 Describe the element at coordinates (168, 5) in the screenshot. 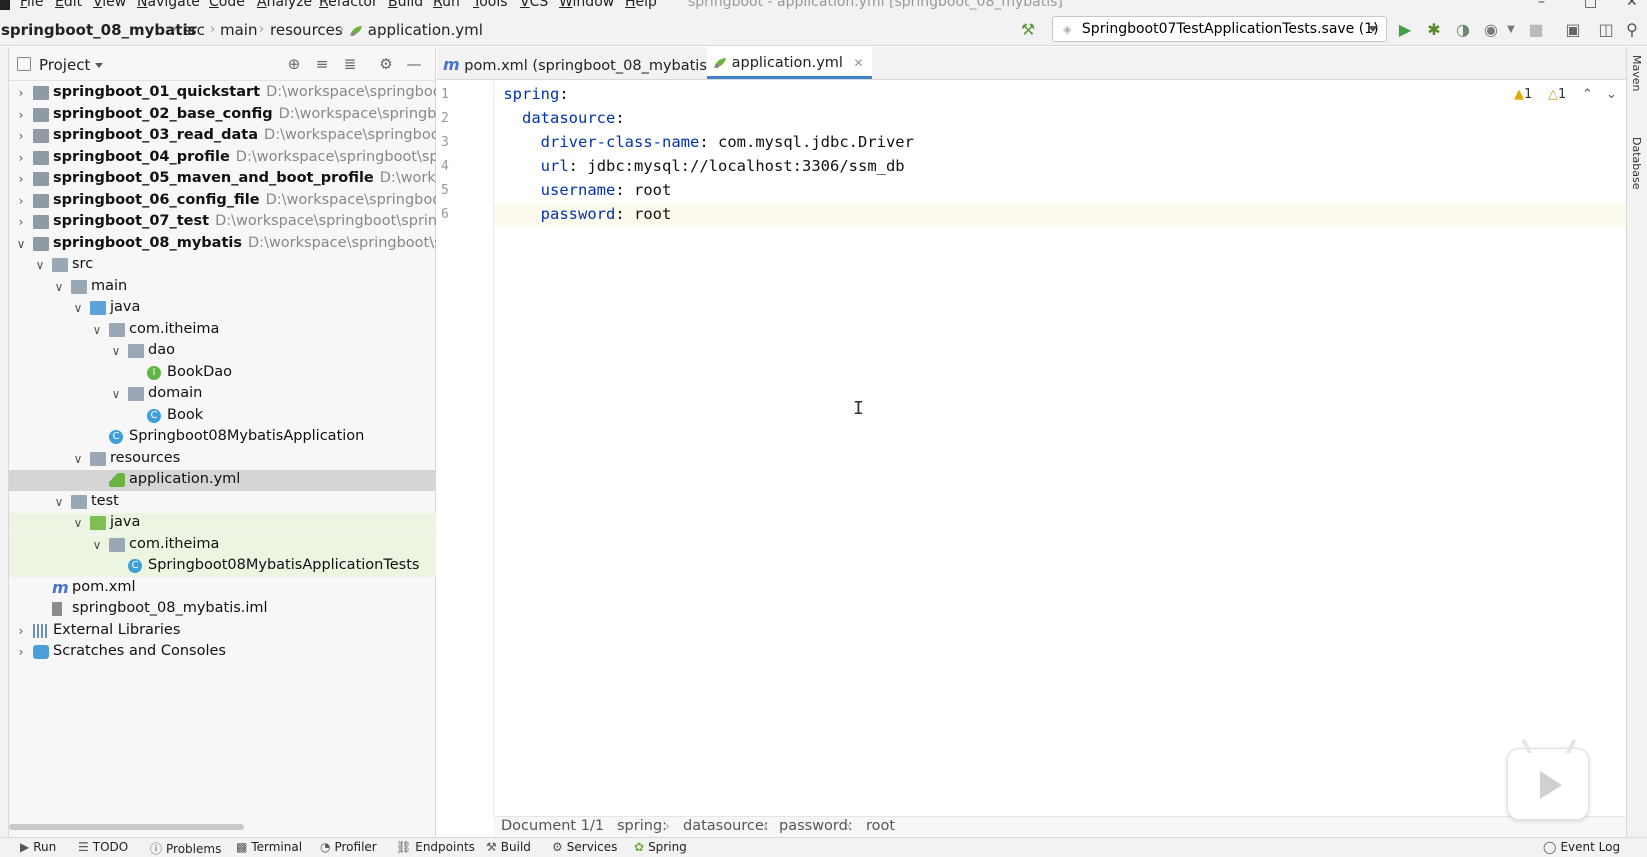

I see `menu-navigate: Navigate` at that location.